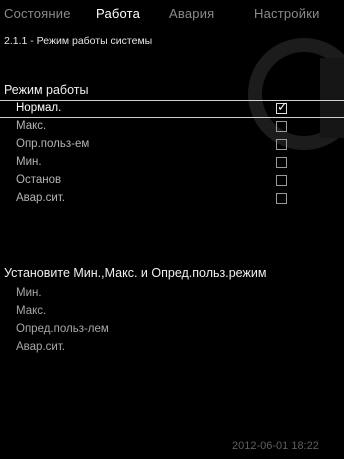  Describe the element at coordinates (40, 198) in the screenshot. I see `mode-option-label: Авар.сит.` at that location.